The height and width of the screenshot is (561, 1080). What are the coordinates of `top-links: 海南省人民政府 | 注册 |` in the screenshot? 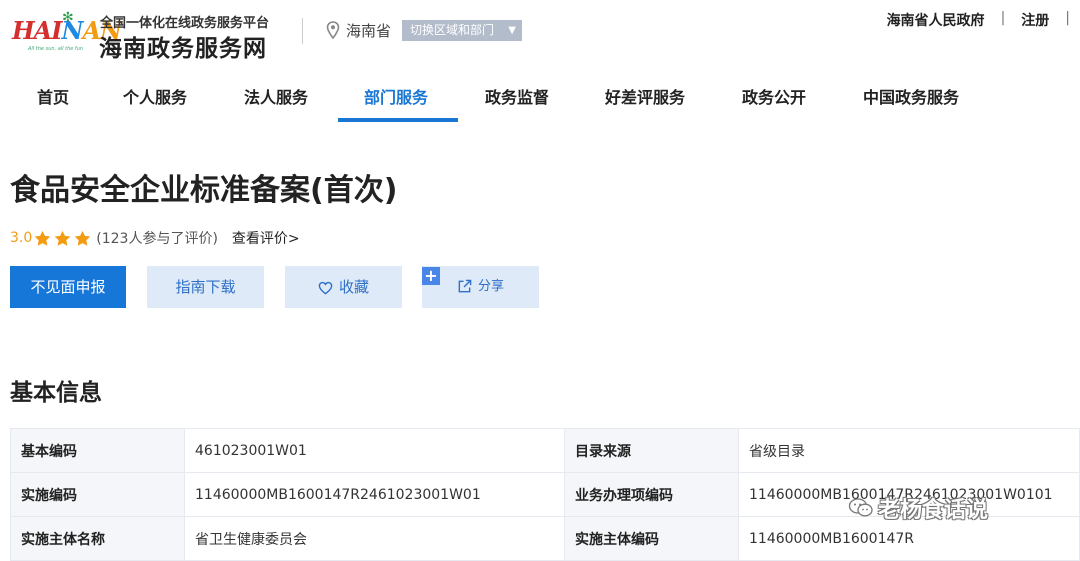 It's located at (978, 20).